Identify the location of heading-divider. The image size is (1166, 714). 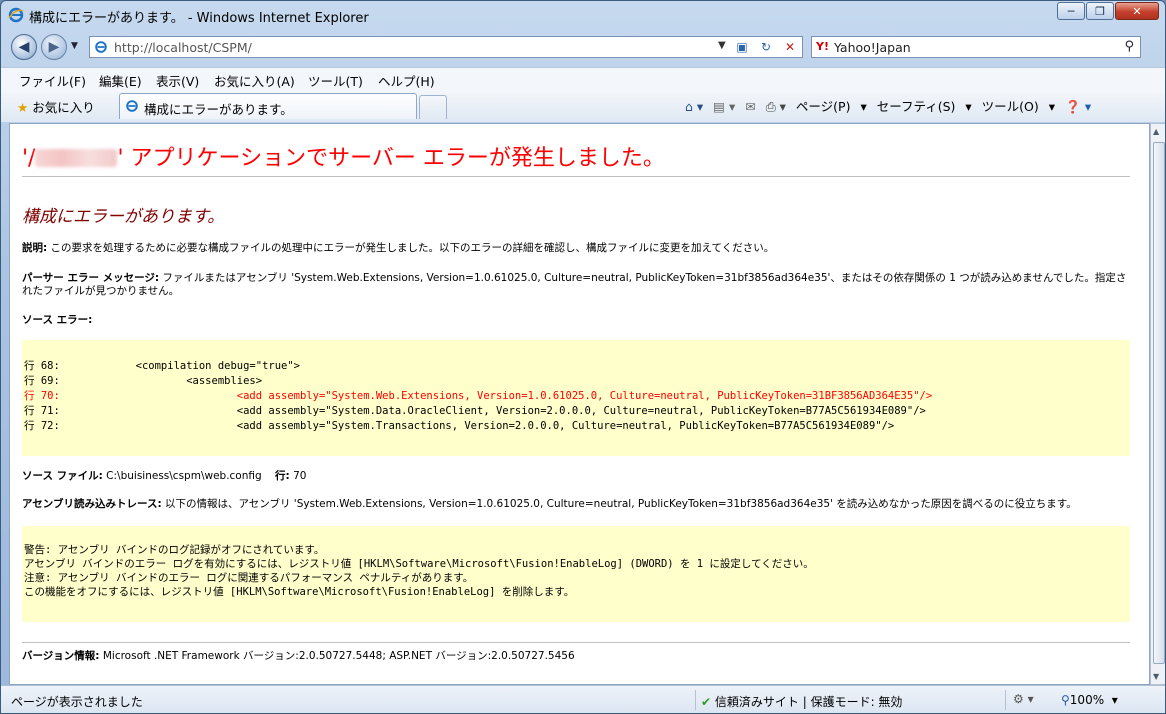
(576, 176).